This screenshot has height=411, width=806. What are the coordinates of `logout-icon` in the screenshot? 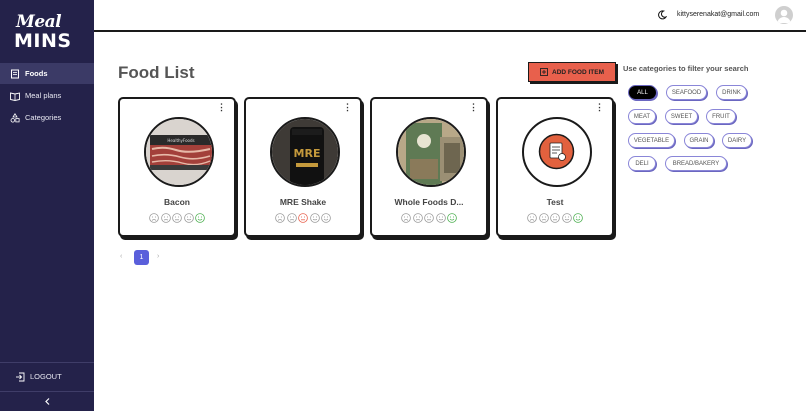 It's located at (20, 376).